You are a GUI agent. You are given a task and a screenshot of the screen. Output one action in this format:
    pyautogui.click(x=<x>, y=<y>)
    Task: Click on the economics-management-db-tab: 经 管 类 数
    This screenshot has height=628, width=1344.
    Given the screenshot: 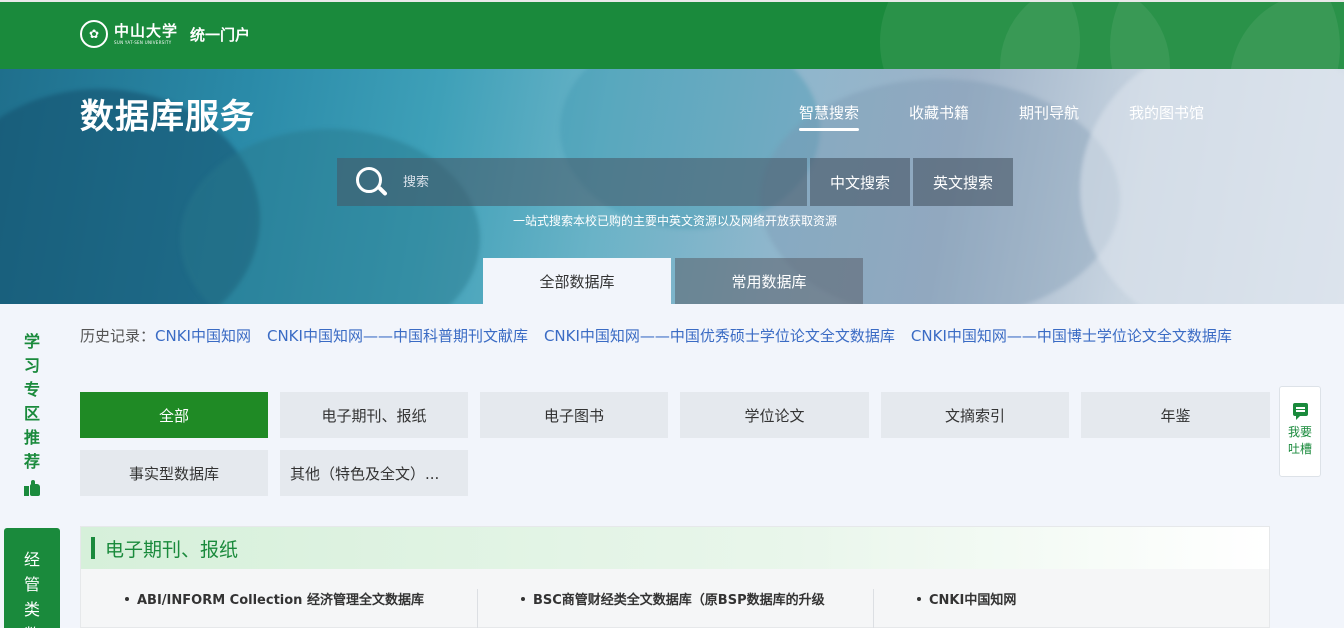 What is the action you would take?
    pyautogui.click(x=32, y=578)
    